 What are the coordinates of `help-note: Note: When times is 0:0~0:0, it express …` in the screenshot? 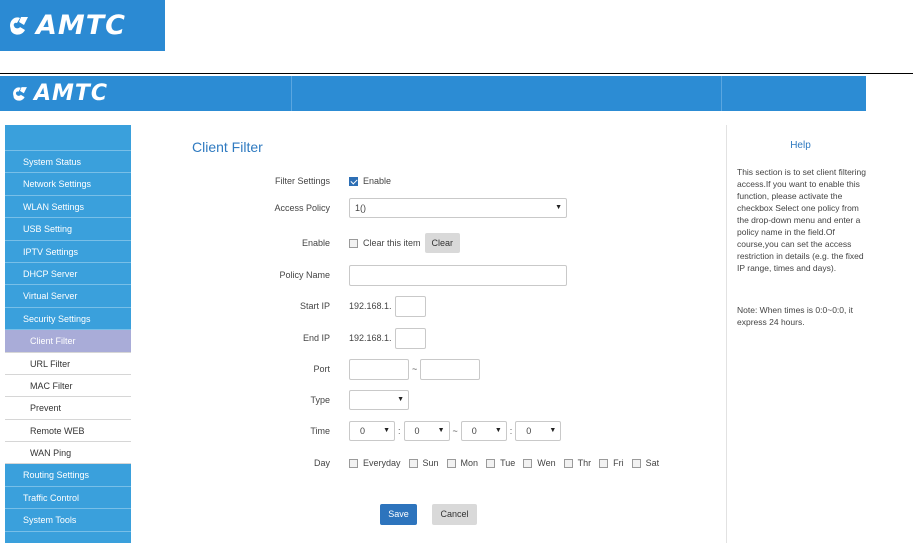 It's located at (795, 316).